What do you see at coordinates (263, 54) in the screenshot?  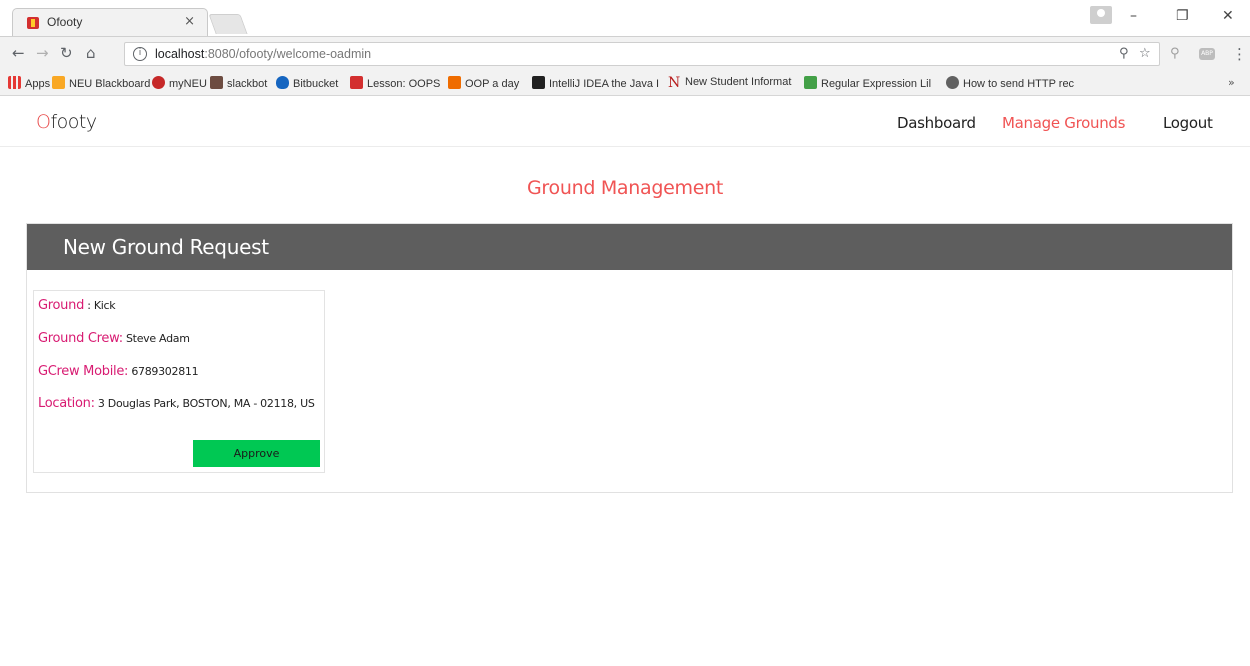 I see `url-text: localhost:8080/ofooty/welcome-oadmin` at bounding box center [263, 54].